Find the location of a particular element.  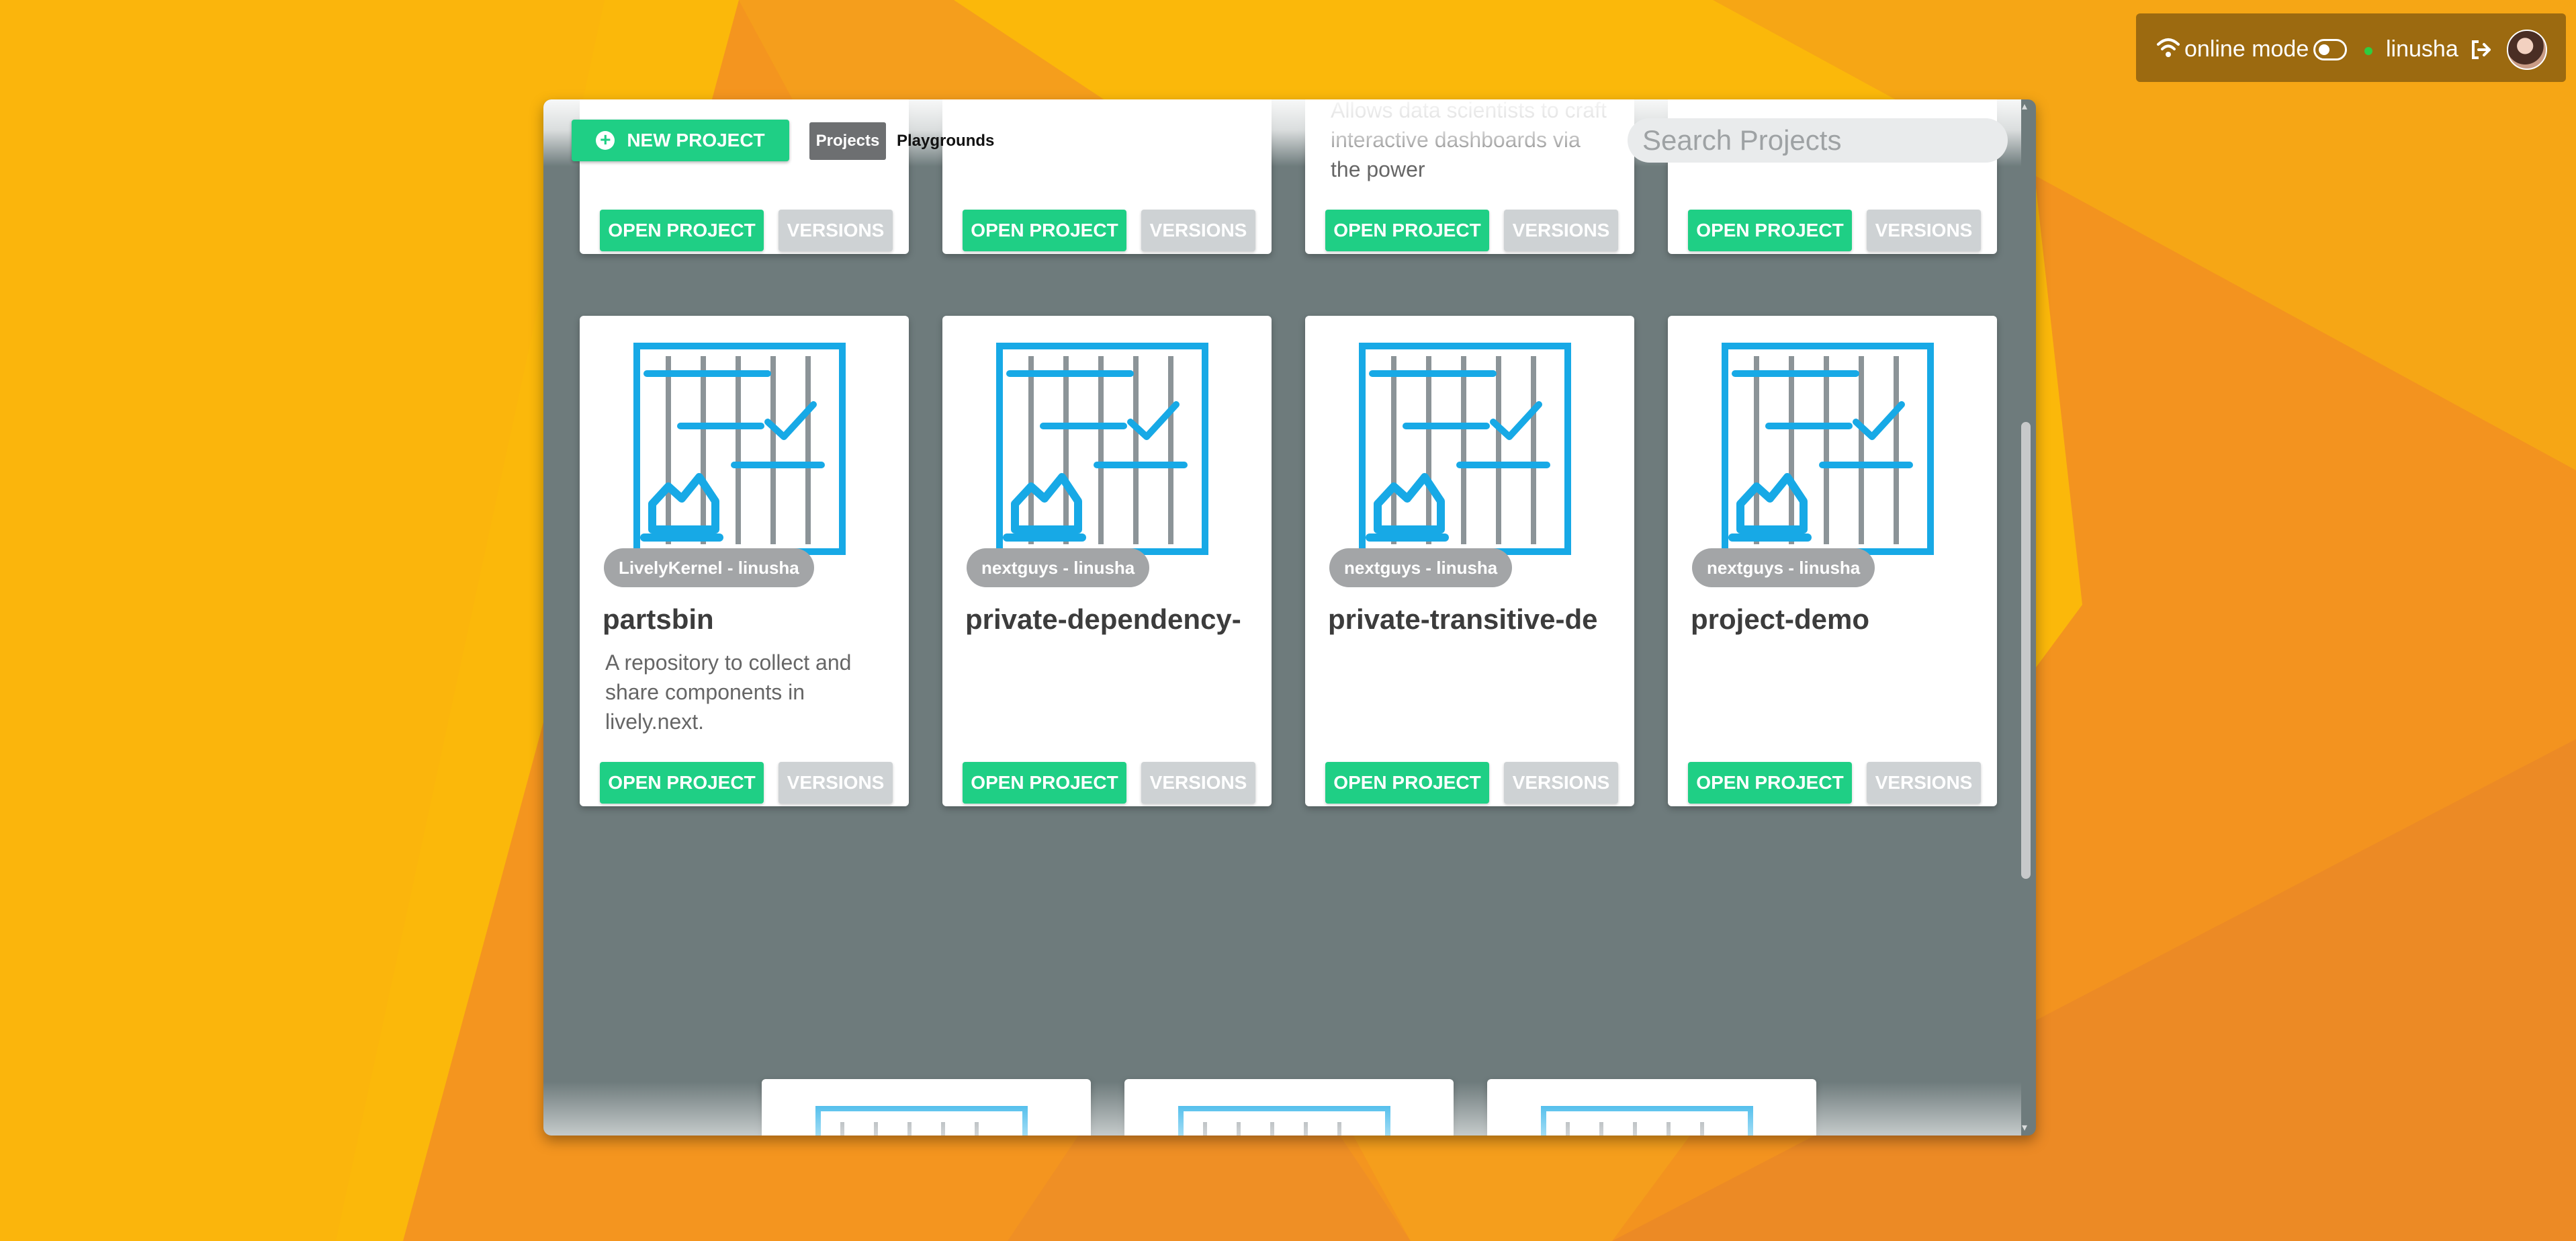

owner-badge: LivelyKernel - linusha is located at coordinates (709, 567).